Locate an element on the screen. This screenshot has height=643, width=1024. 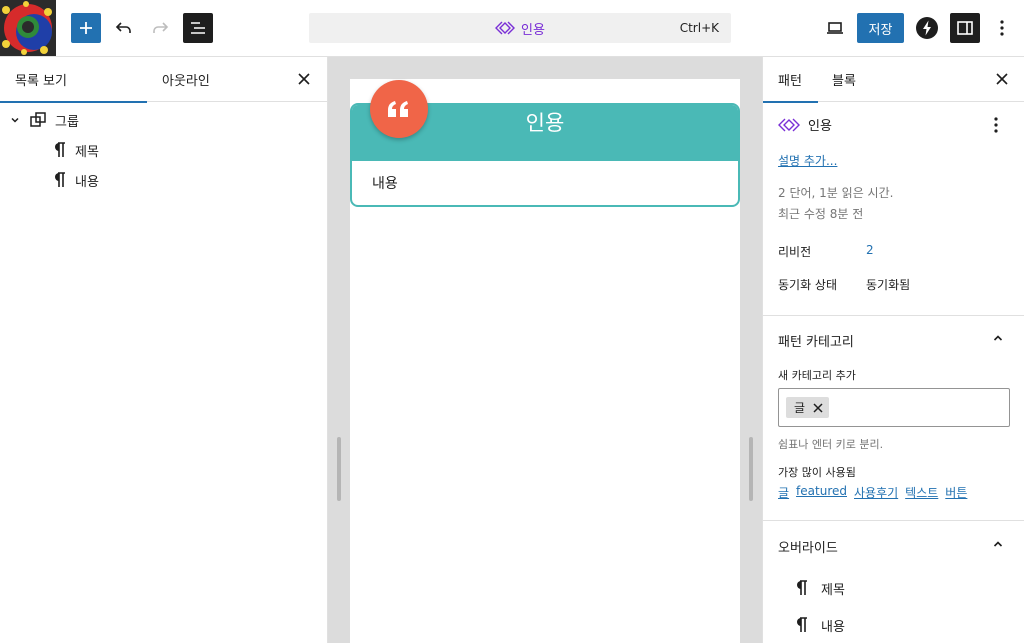
quote-mark-icon is located at coordinates (398, 109).